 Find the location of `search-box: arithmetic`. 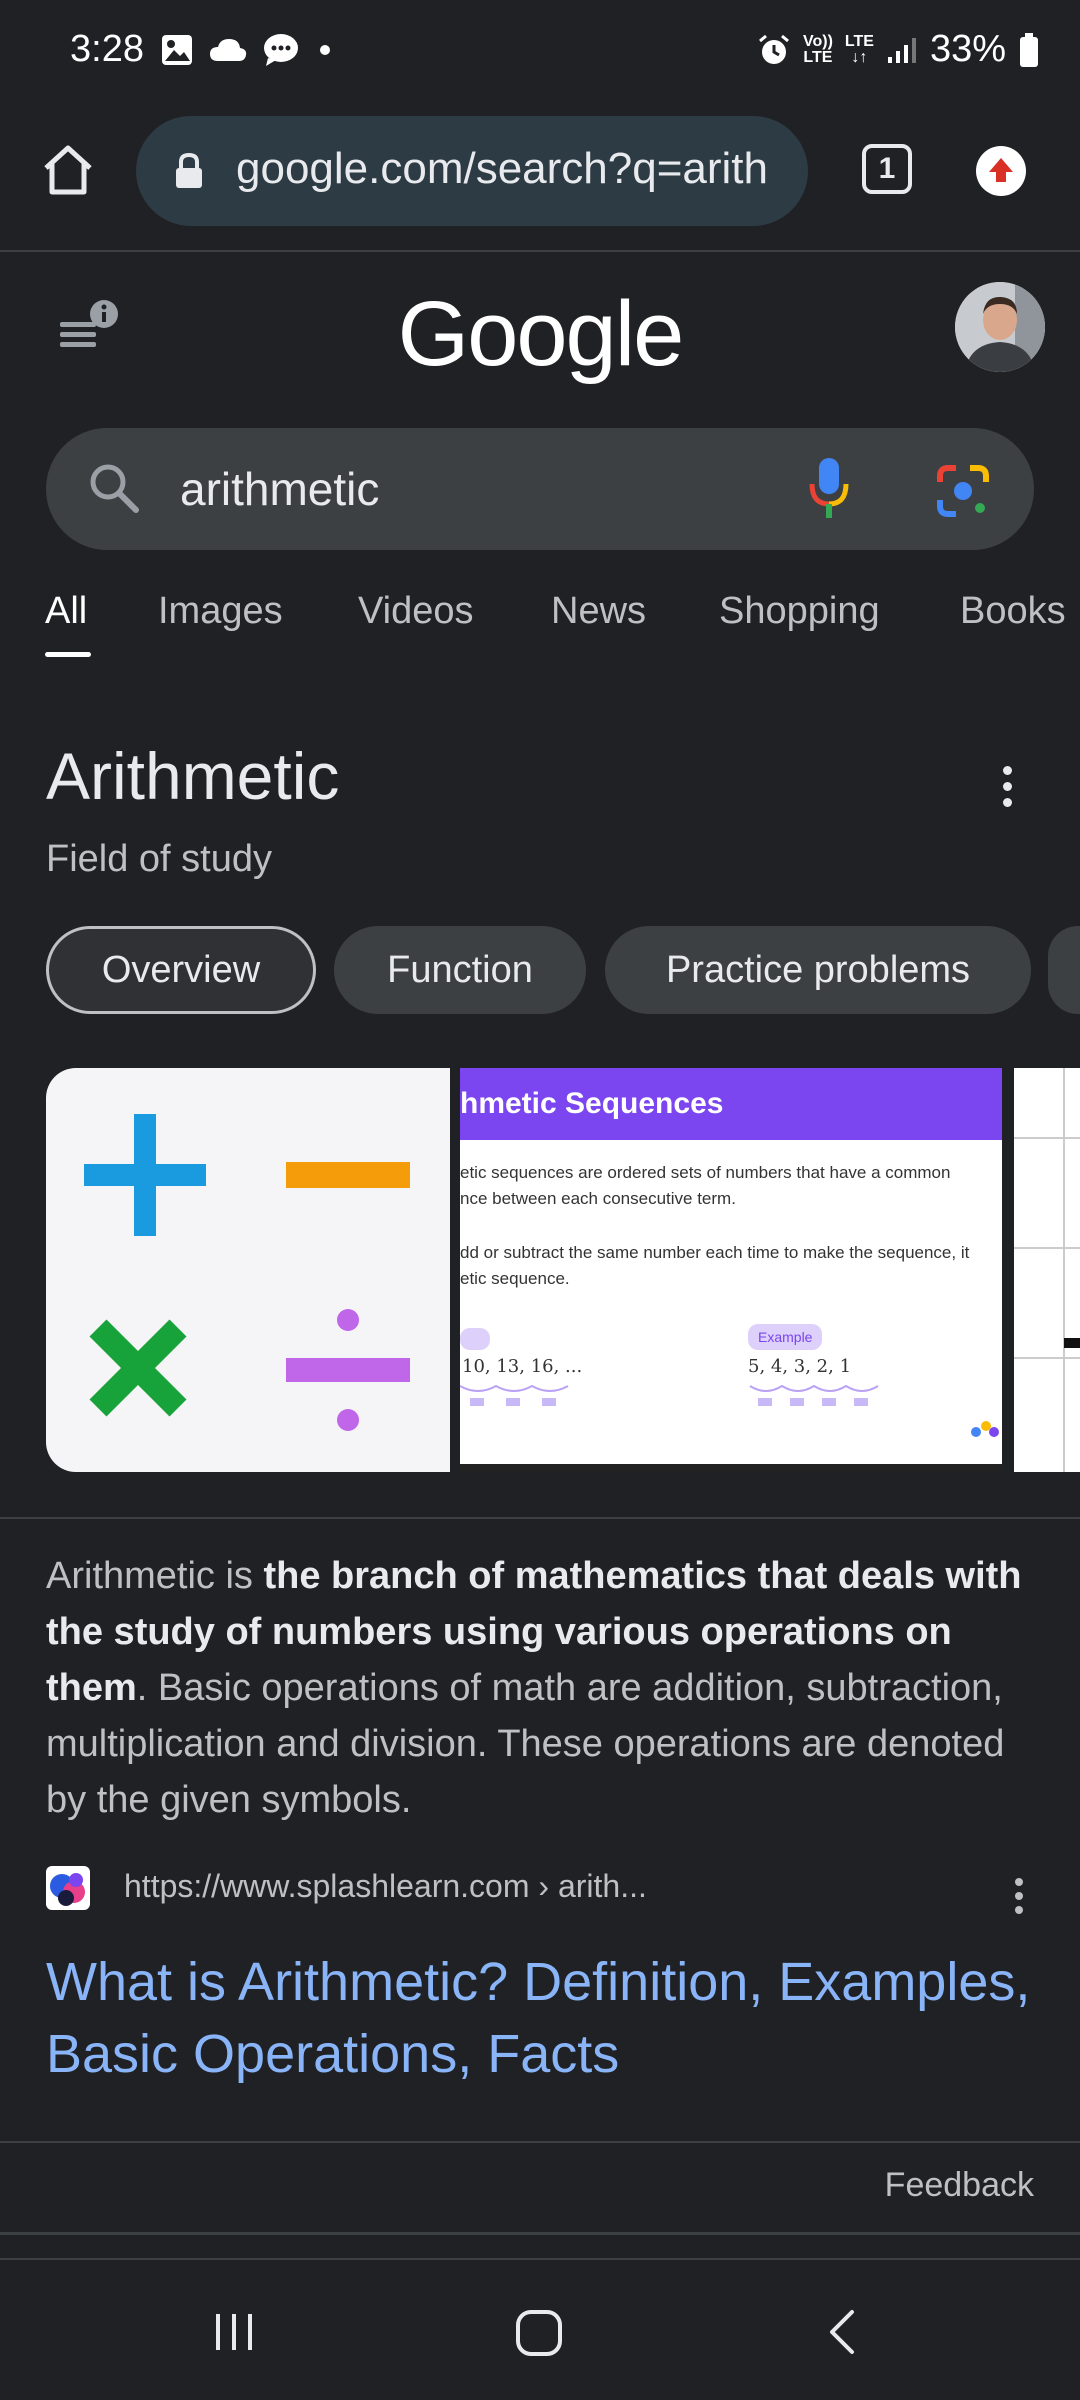

search-box: arithmetic is located at coordinates (540, 489).